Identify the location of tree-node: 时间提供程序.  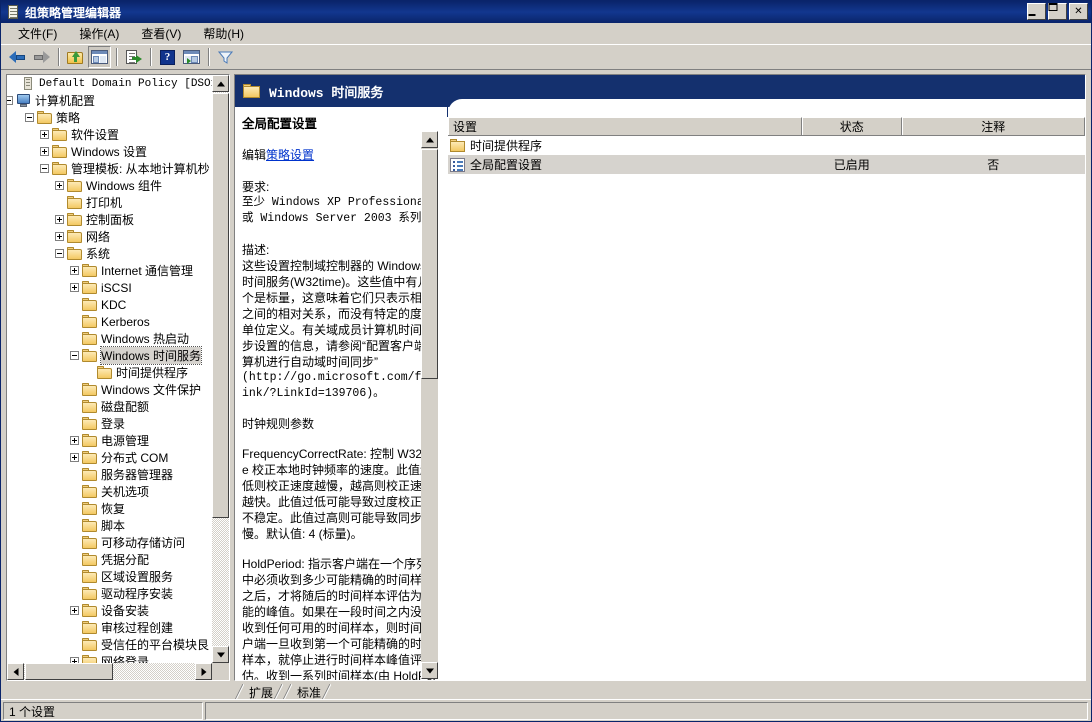
(110, 372).